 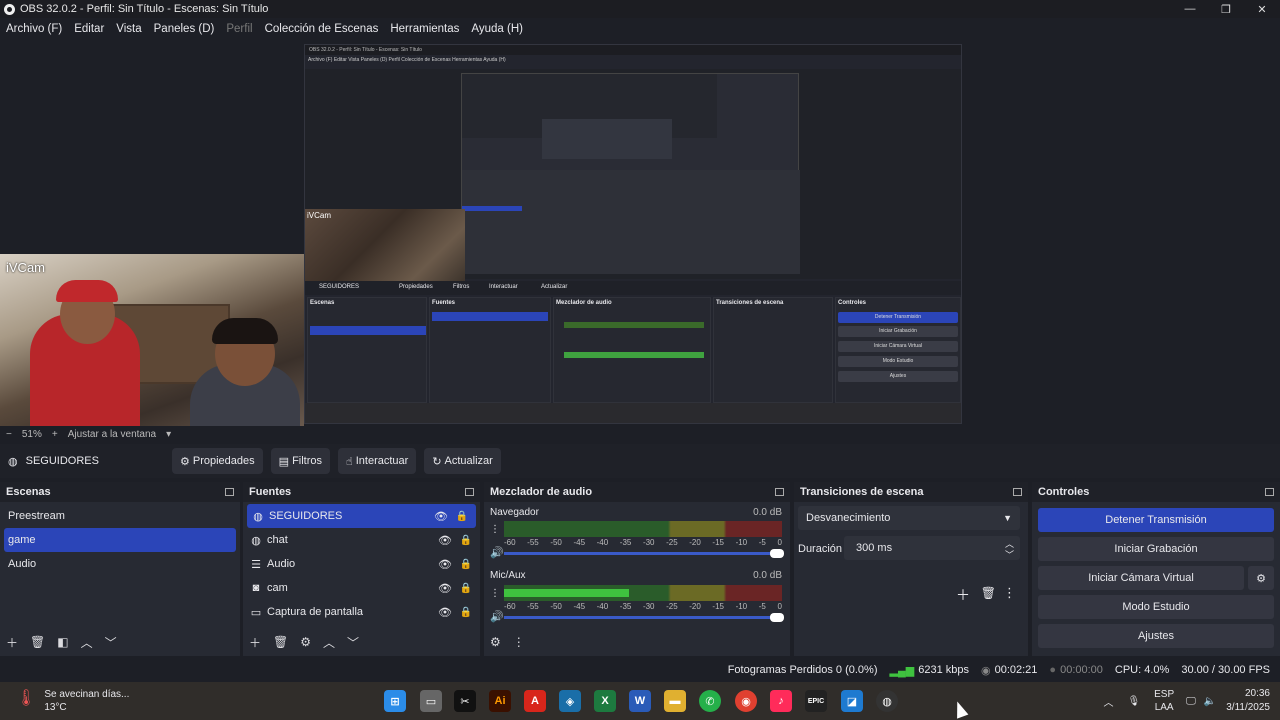 What do you see at coordinates (217, 461) in the screenshot?
I see `properties-button: ⚙ Propiedades` at bounding box center [217, 461].